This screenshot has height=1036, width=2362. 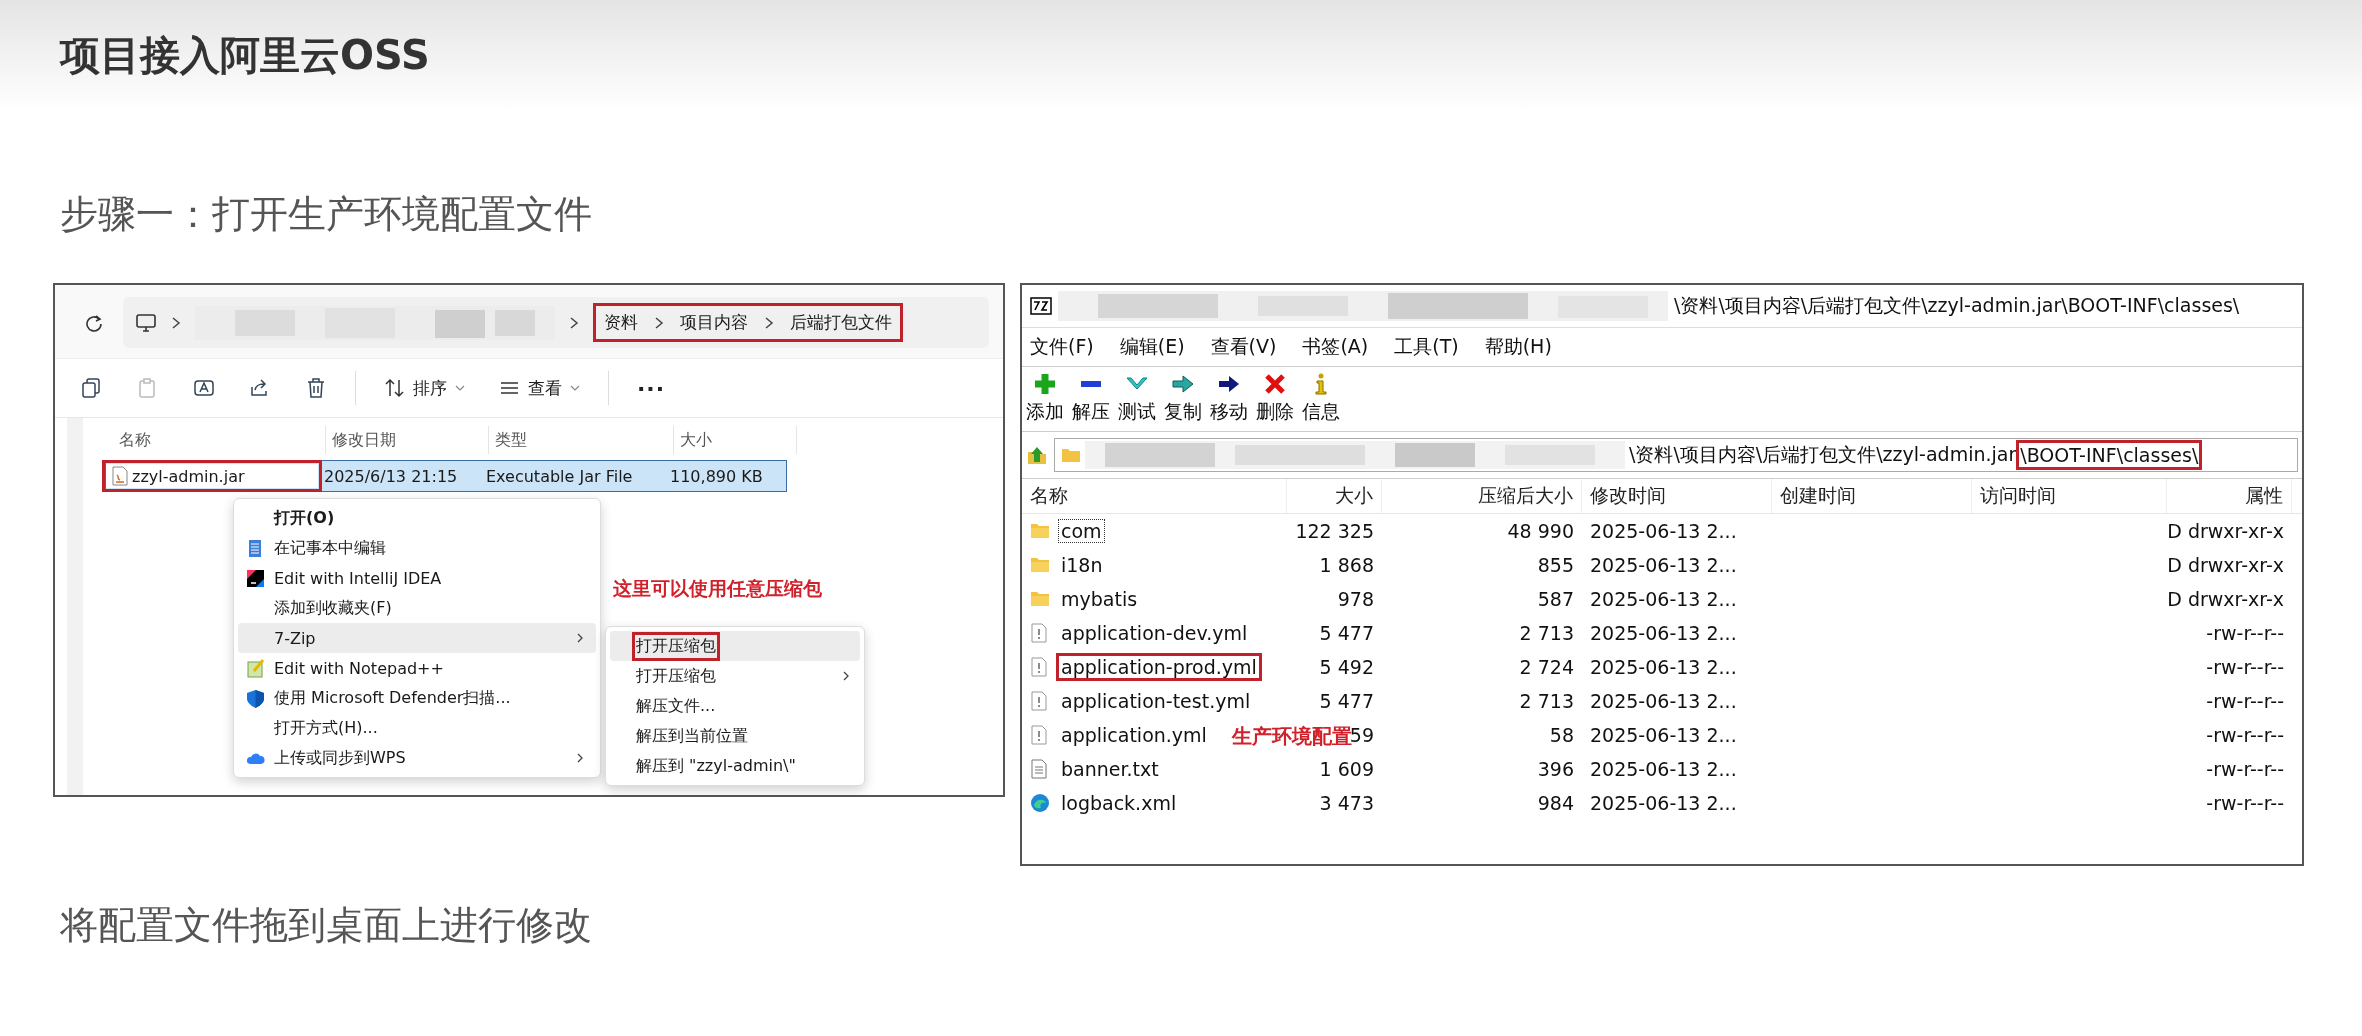 I want to click on copy-button: 复制, so click(x=1183, y=399).